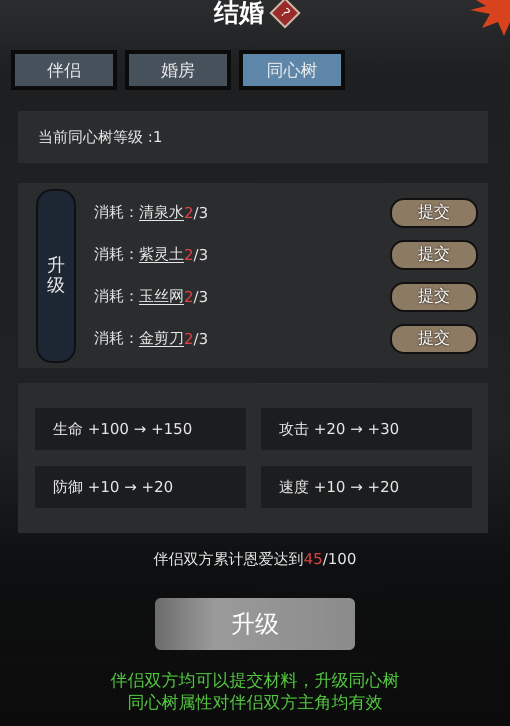 The width and height of the screenshot is (510, 726). Describe the element at coordinates (490, 18) in the screenshot. I see `close-icon` at that location.